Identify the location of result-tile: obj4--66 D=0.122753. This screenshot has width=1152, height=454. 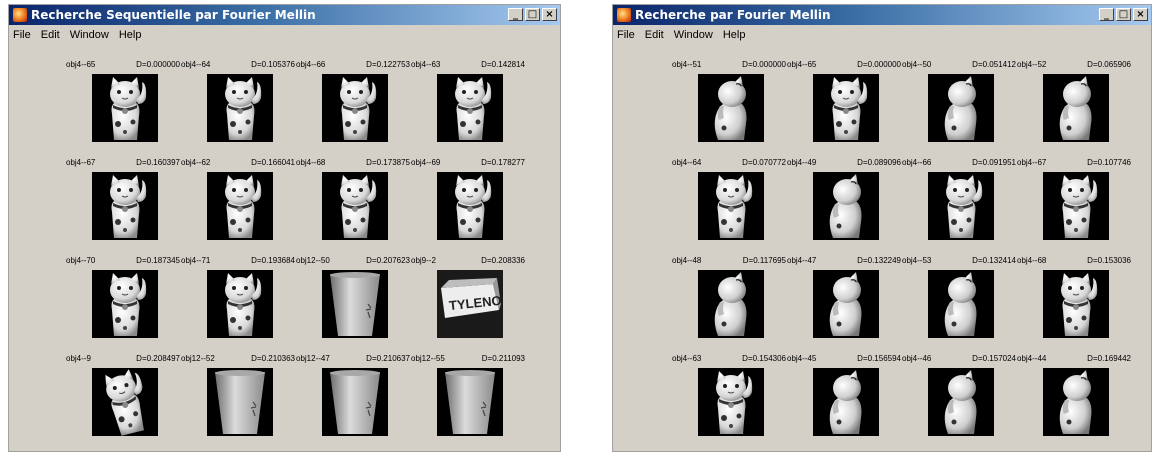
(354, 108).